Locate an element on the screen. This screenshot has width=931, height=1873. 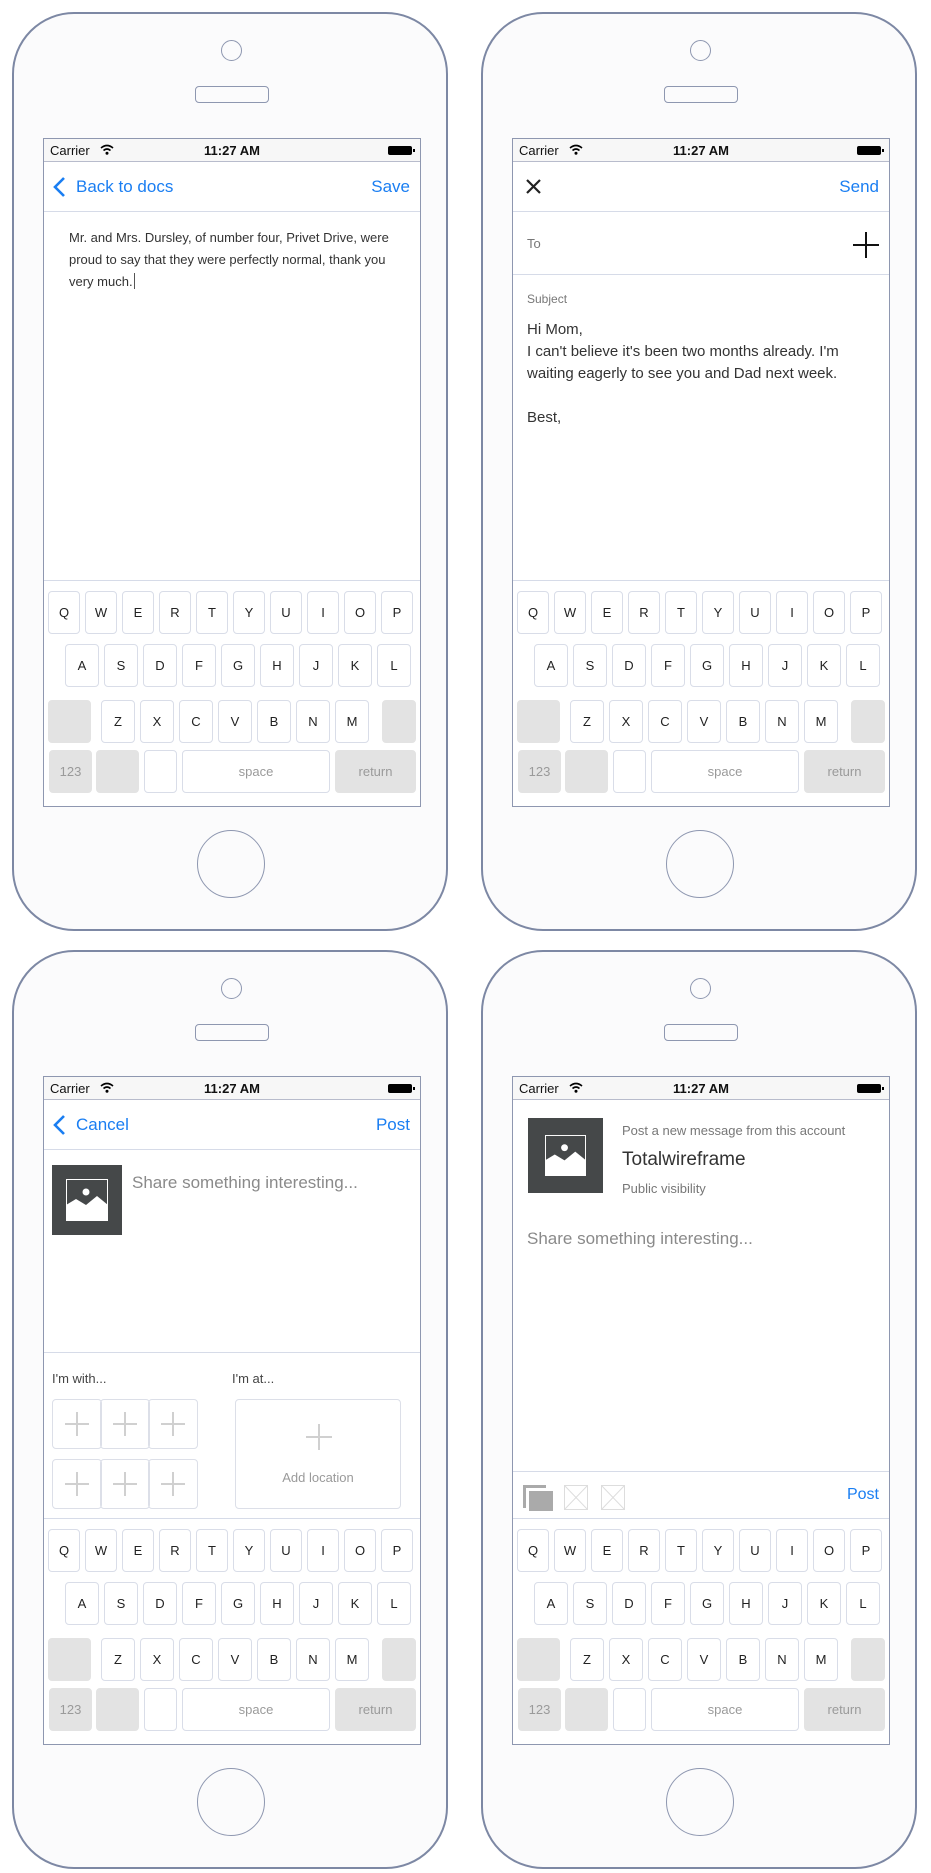
add-recipient-icon is located at coordinates (866, 245).